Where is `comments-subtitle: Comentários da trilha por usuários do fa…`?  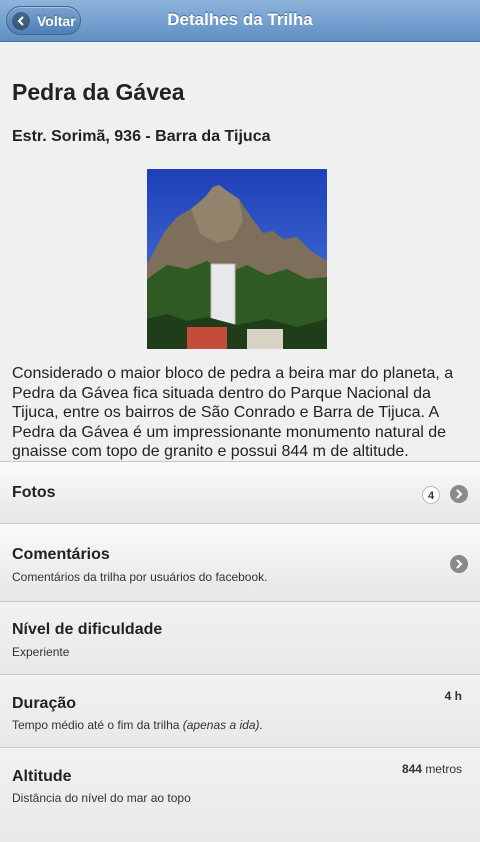 comments-subtitle: Comentários da trilha por usuários do fa… is located at coordinates (140, 577).